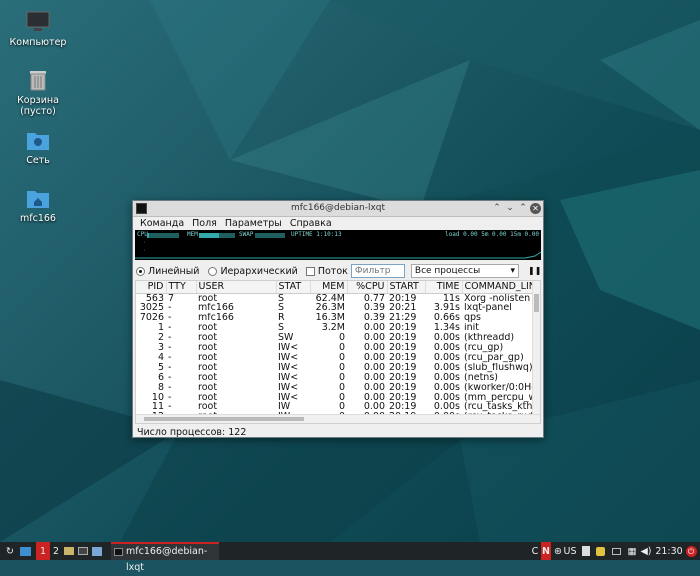 The width and height of the screenshot is (700, 576). I want to click on table-row: 7026- mfc166 R 16.3M 0.39 21:29 0.66s qps, so click(335, 318).